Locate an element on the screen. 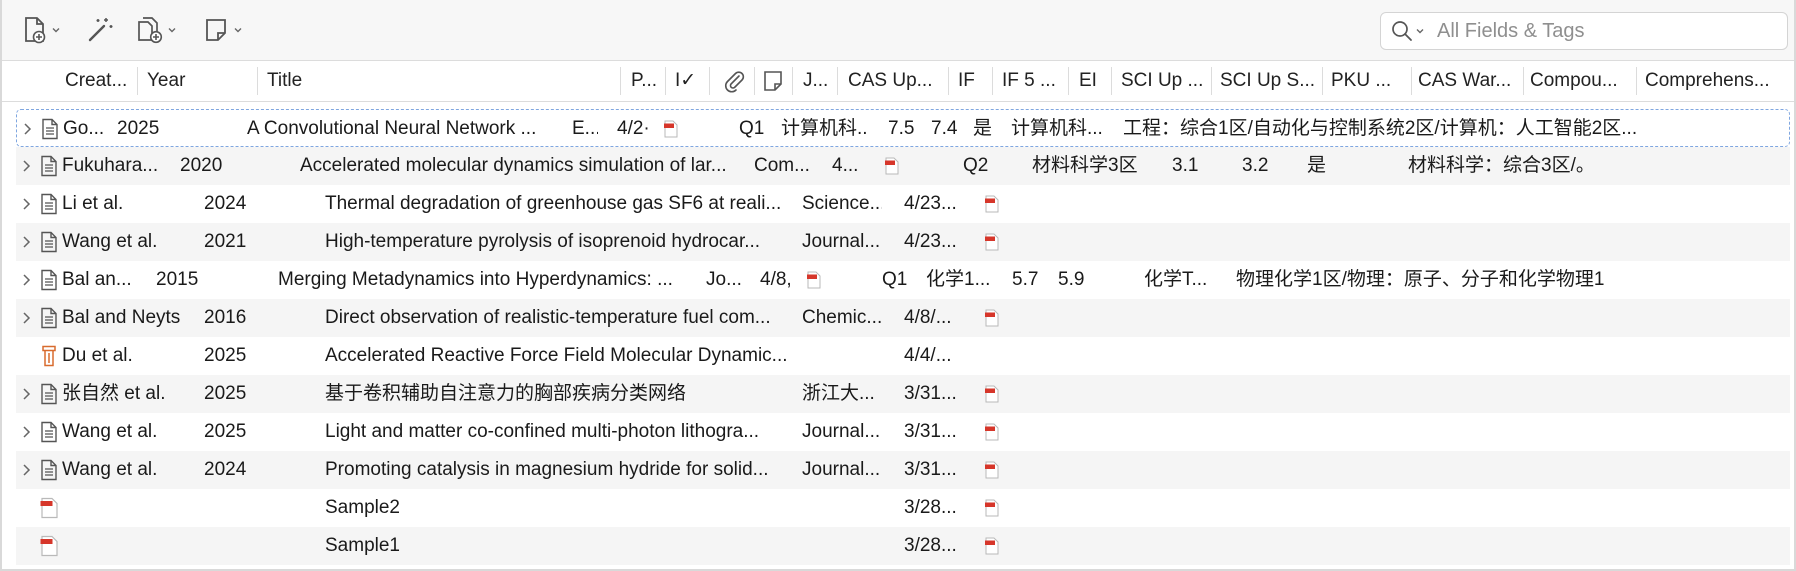 This screenshot has height=571, width=1796. cell-cas-up: 材料科学3区 is located at coordinates (1085, 165).